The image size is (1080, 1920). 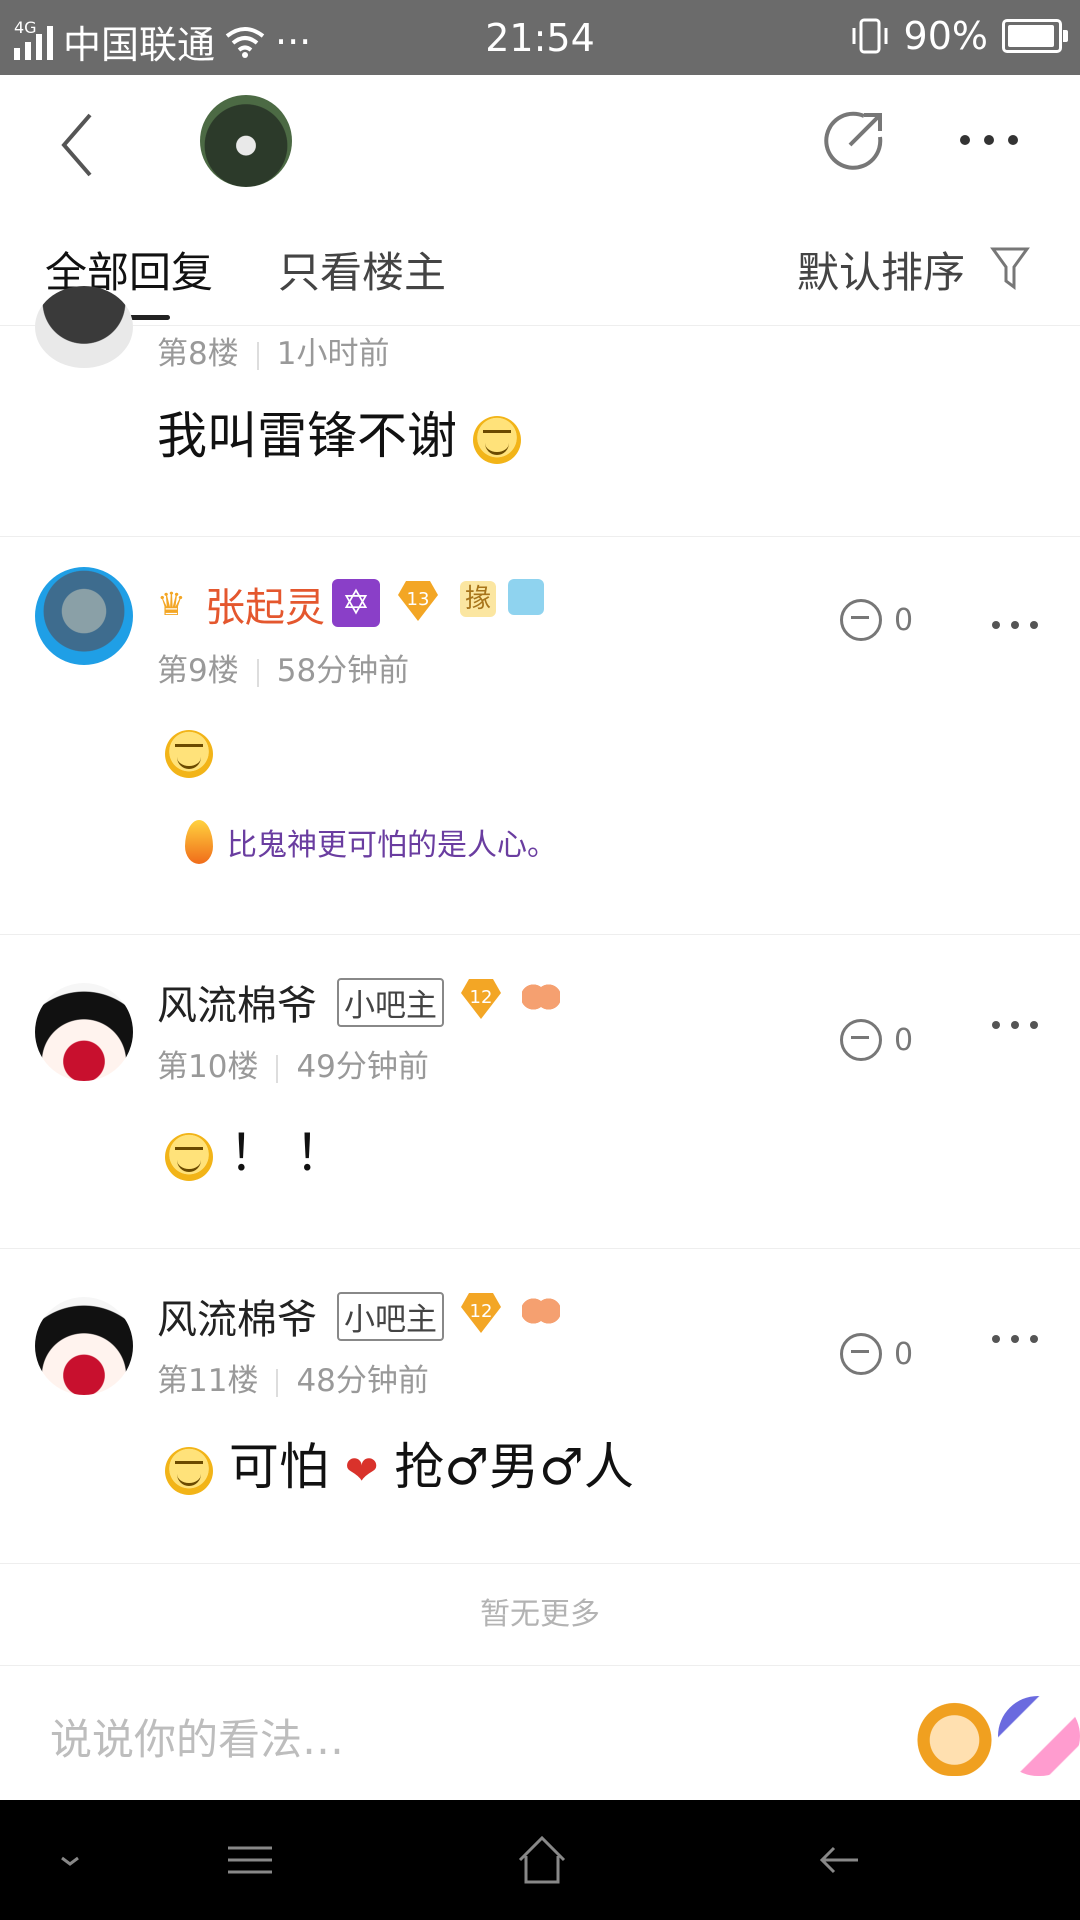 I want to click on thread-header, so click(x=540, y=140).